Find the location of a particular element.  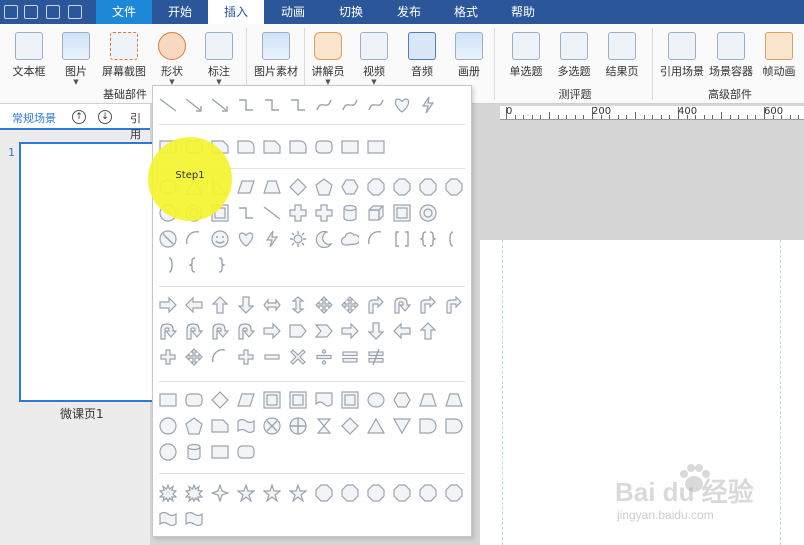

tab-file: 文件 is located at coordinates (124, 12).